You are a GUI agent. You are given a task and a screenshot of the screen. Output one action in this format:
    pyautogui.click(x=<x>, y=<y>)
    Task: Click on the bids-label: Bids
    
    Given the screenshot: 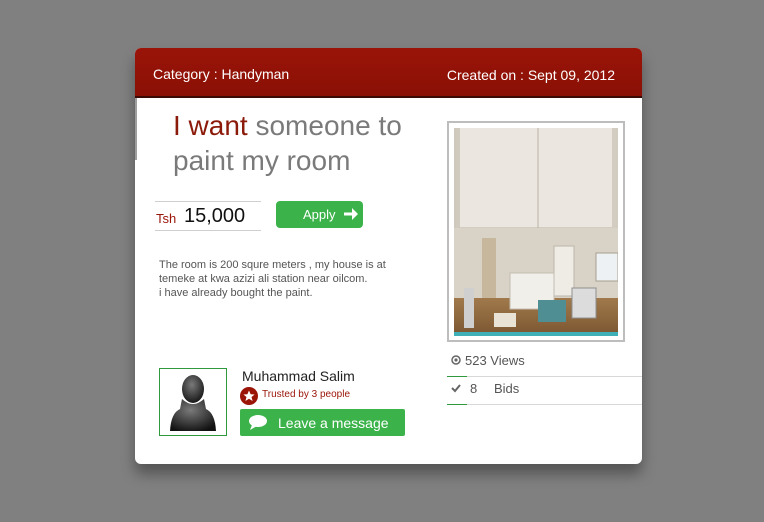 What is the action you would take?
    pyautogui.click(x=507, y=388)
    